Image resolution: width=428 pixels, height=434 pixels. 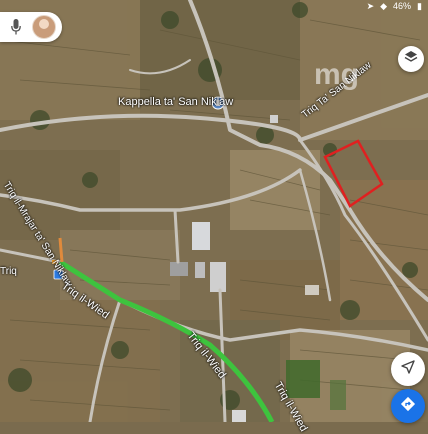 I want to click on road-label-triq-left: Triq, so click(x=8, y=271).